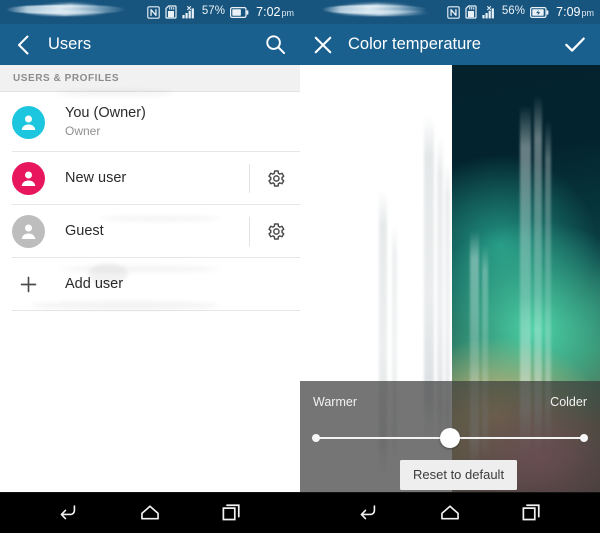 This screenshot has height=533, width=600. I want to click on reset-to-default-button: Reset to default, so click(459, 475).